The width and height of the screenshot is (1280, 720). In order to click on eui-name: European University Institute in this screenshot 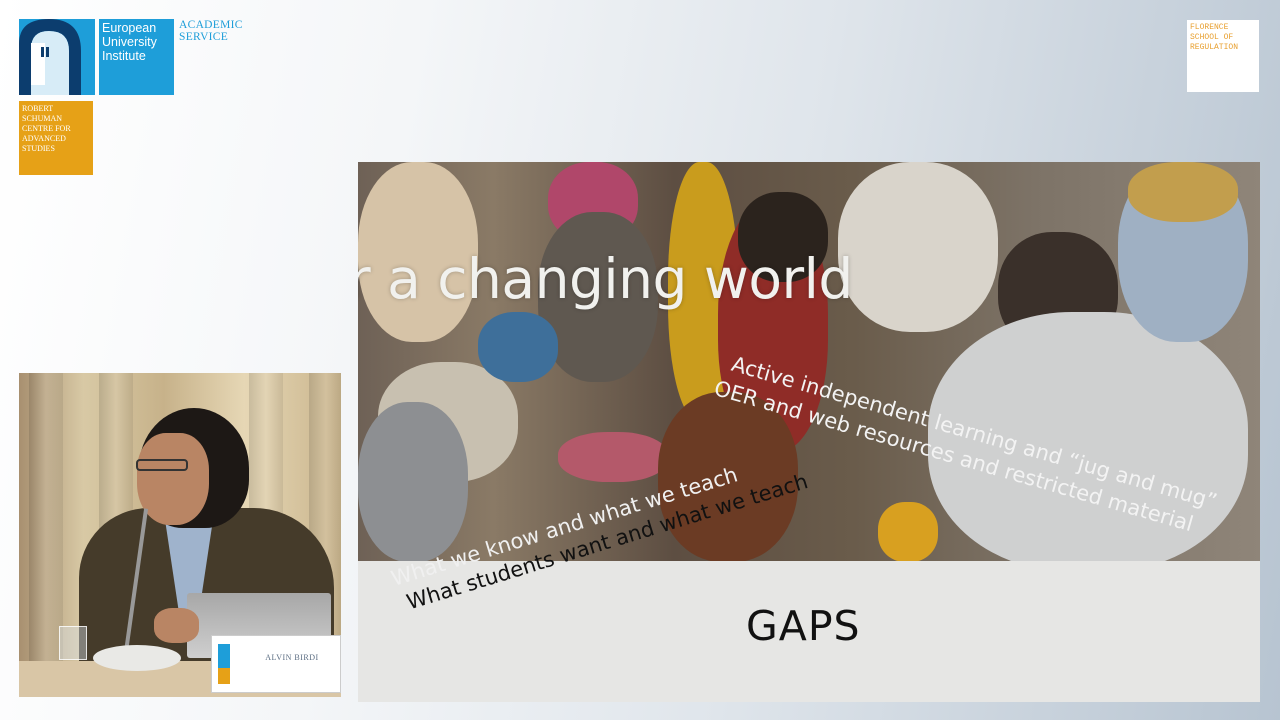, I will do `click(129, 42)`.